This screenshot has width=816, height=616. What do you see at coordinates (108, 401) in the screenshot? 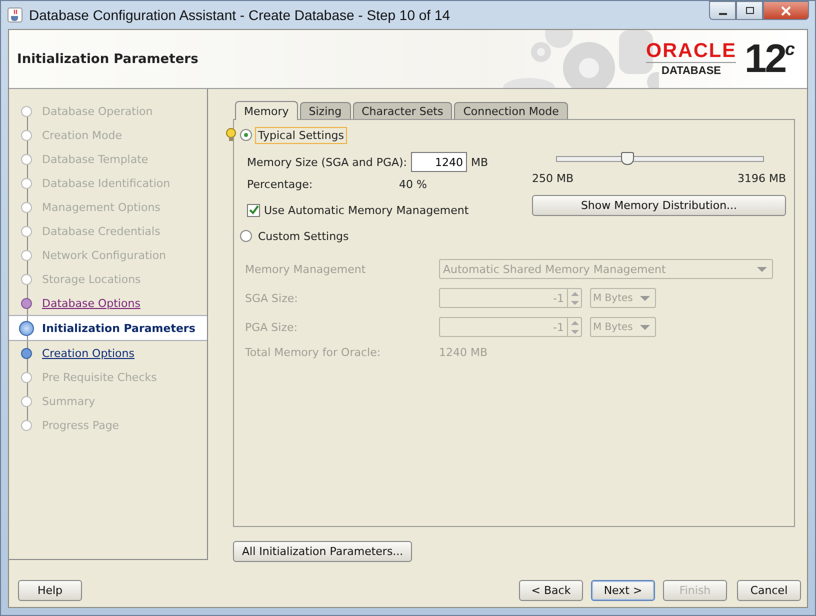
I see `step-item: Summary` at bounding box center [108, 401].